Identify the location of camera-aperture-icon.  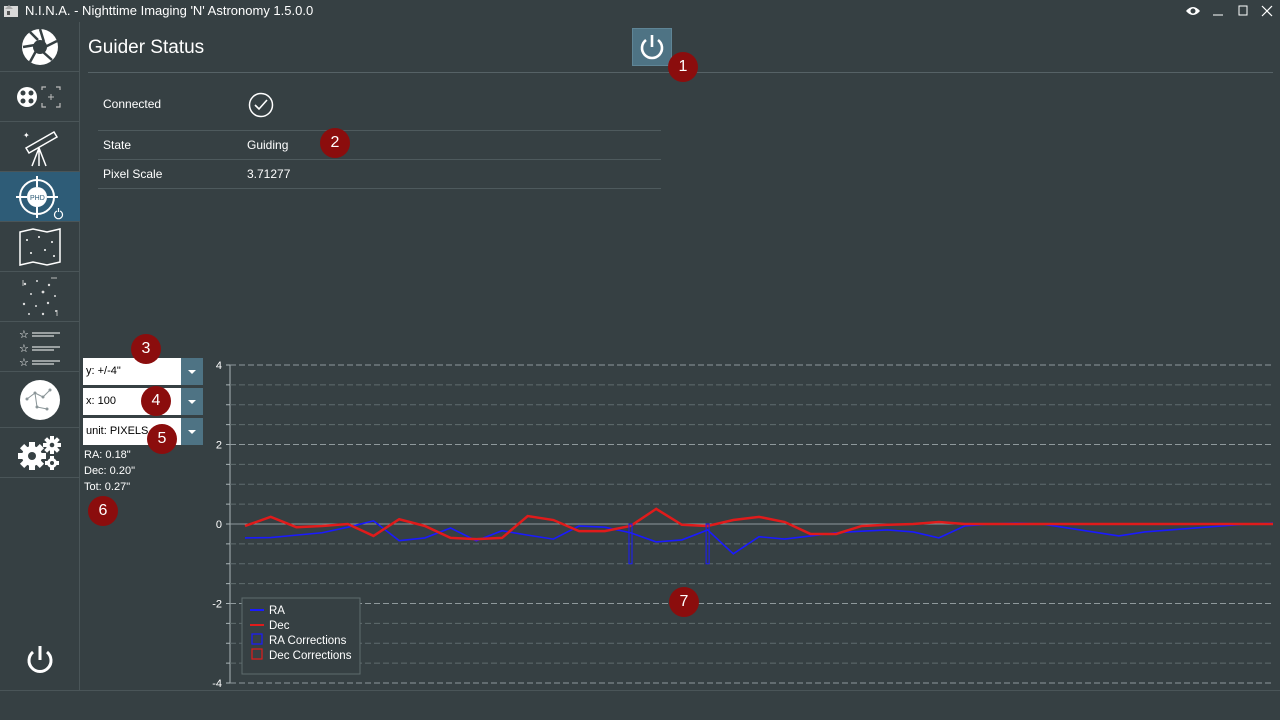
(40, 46).